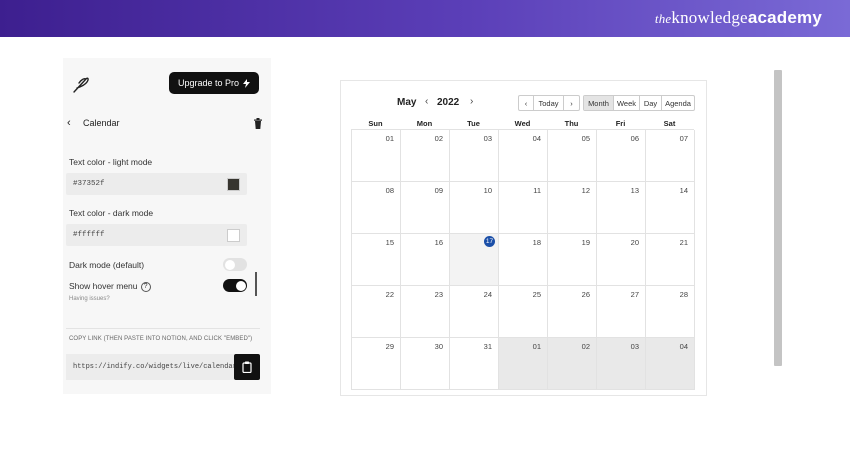 This screenshot has width=850, height=450. Describe the element at coordinates (424, 123) in the screenshot. I see `weekday-label: Mon` at that location.